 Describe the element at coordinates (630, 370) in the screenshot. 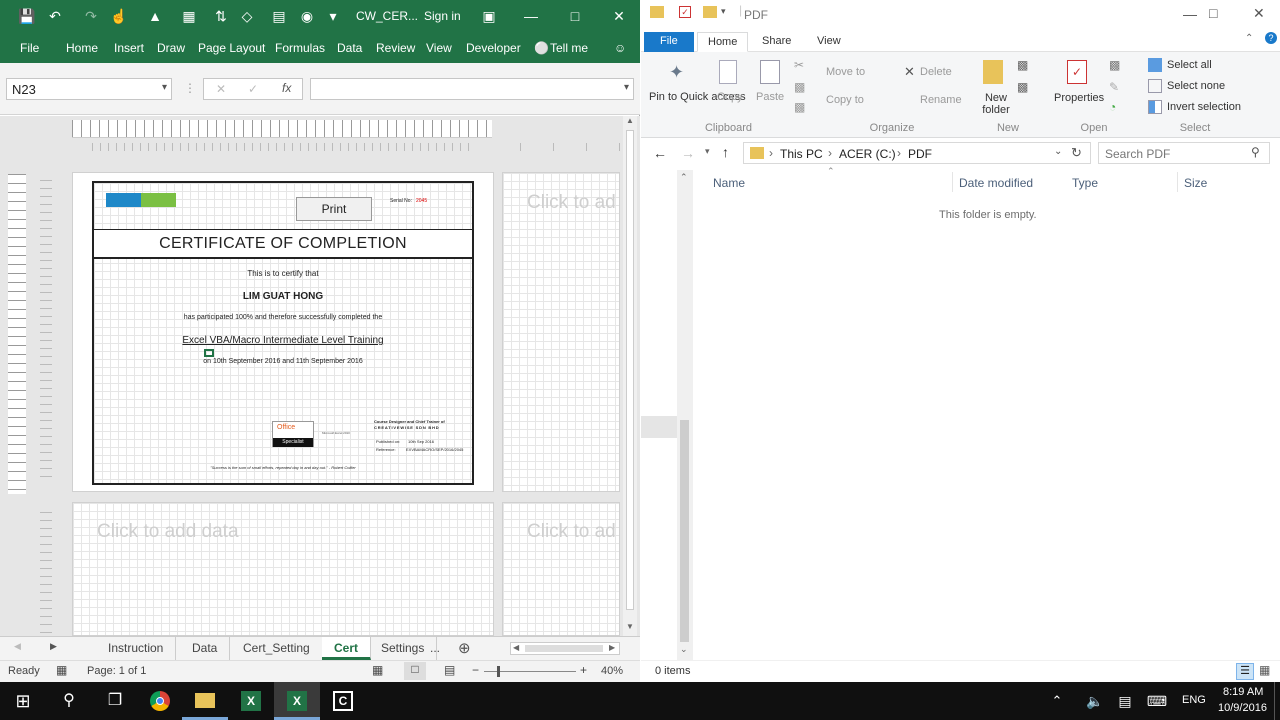

I see `scrollbar-thumb` at that location.